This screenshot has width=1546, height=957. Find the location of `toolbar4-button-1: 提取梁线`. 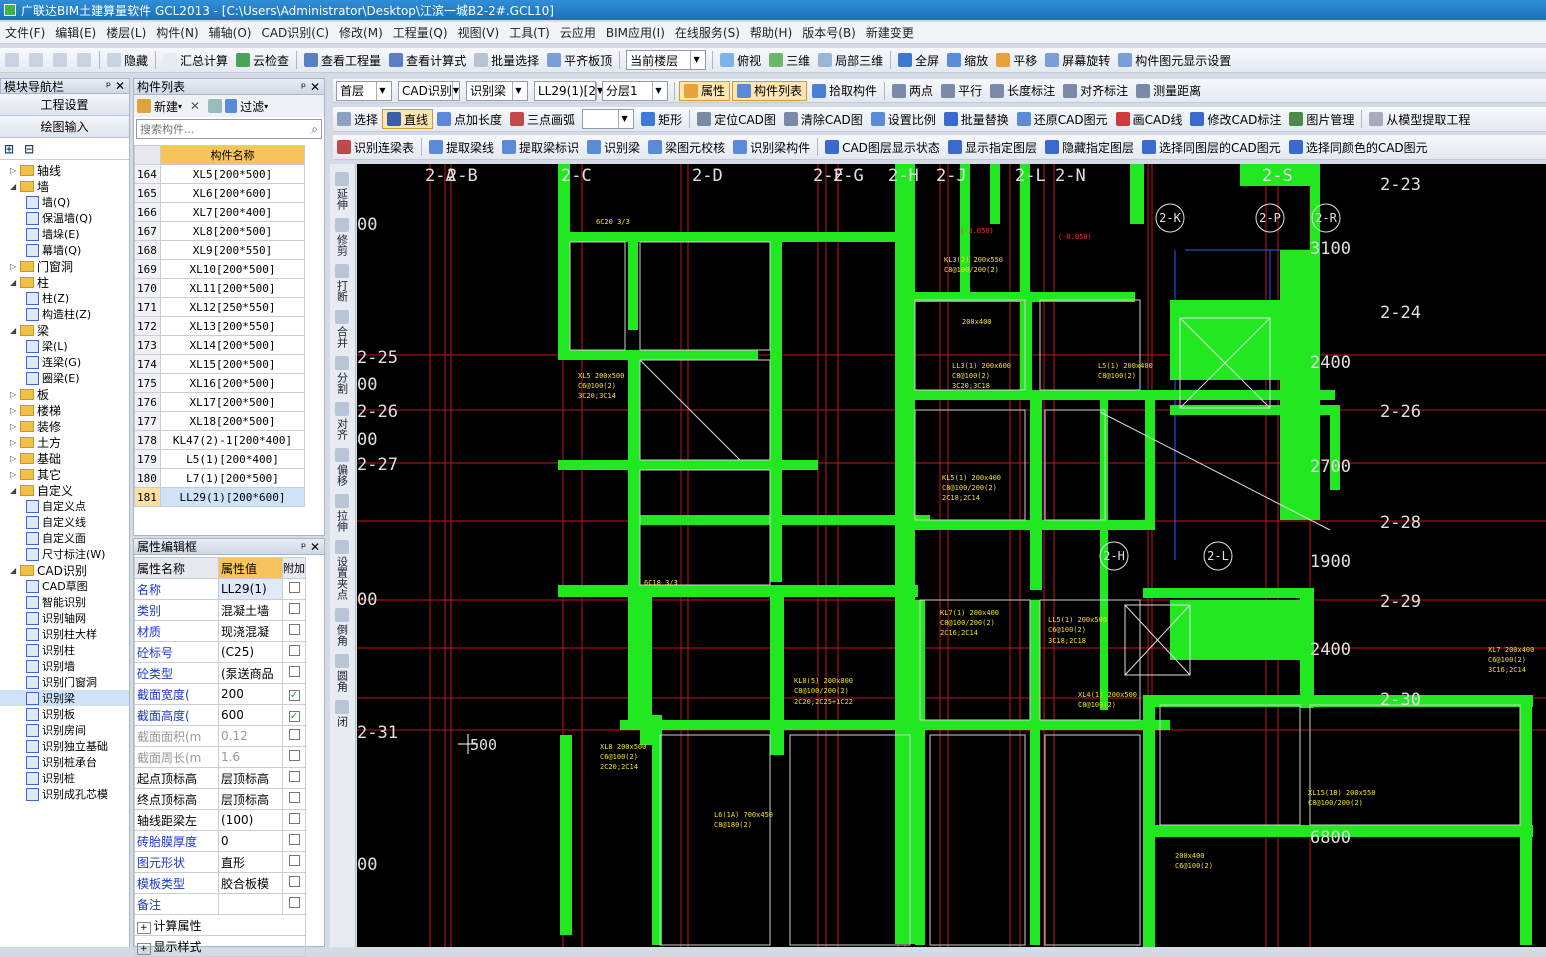

toolbar4-button-1: 提取梁线 is located at coordinates (461, 147).